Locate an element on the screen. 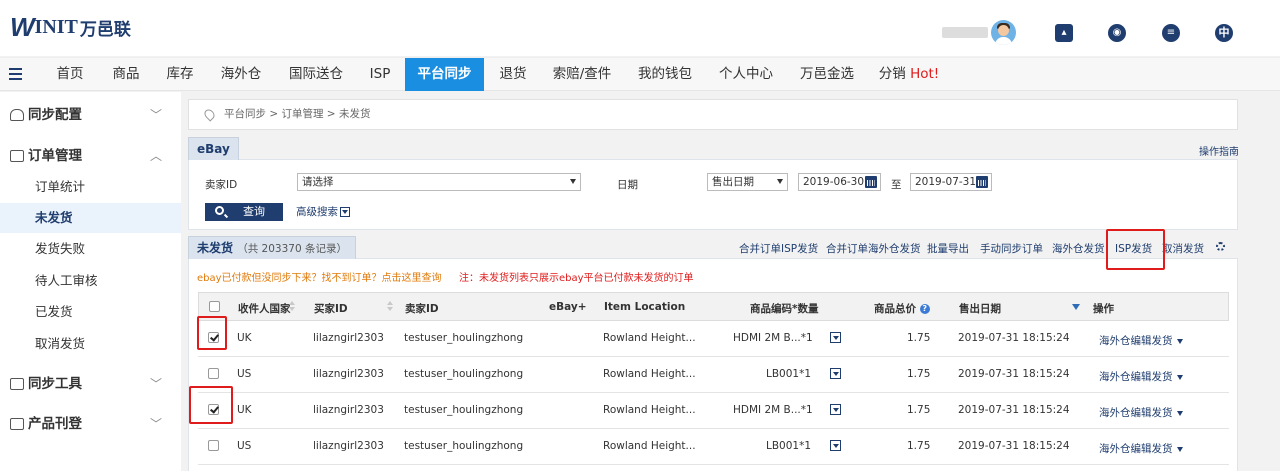 This screenshot has height=471, width=1280. sidebar-item-unshipped: 未发货 is located at coordinates (90, 218).